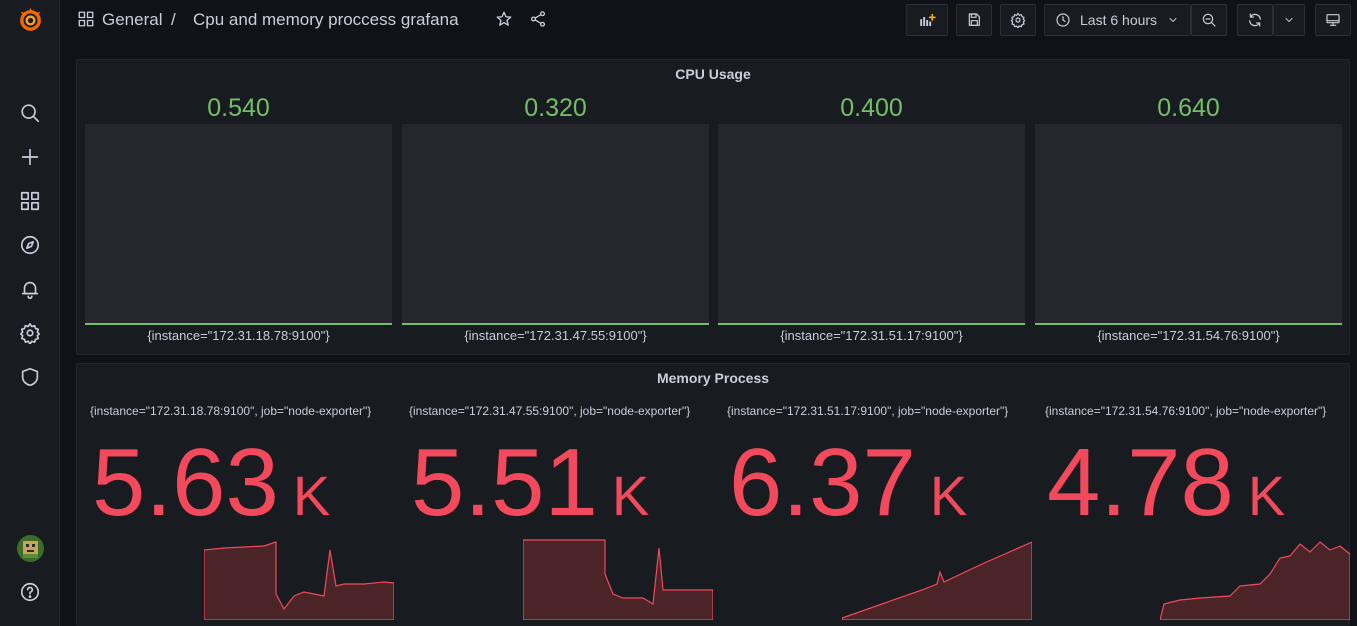 The image size is (1357, 626). Describe the element at coordinates (30, 19) in the screenshot. I see `grafana-logo-icon` at that location.